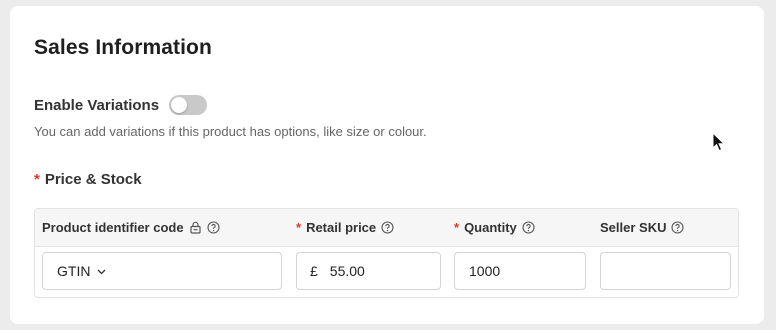  I want to click on toggle-knob, so click(179, 105).